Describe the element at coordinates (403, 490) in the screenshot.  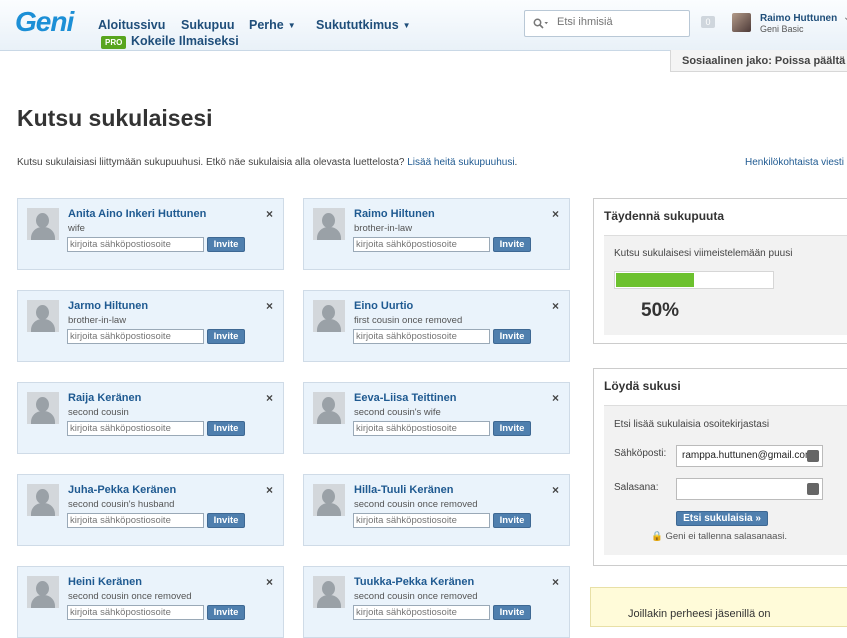
I see `relative-name: Hilla-Tuuli Keränen` at that location.